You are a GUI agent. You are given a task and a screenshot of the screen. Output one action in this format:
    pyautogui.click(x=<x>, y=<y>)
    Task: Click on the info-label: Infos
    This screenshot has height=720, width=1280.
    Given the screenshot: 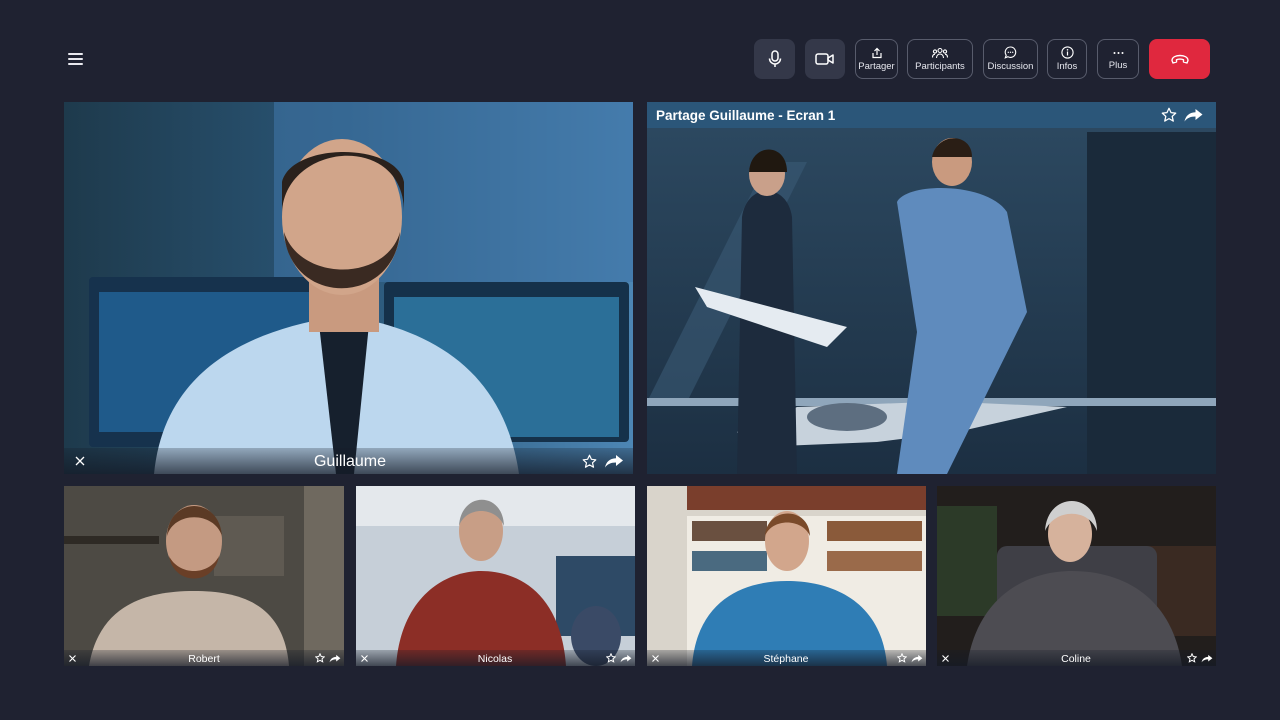 What is the action you would take?
    pyautogui.click(x=1067, y=66)
    